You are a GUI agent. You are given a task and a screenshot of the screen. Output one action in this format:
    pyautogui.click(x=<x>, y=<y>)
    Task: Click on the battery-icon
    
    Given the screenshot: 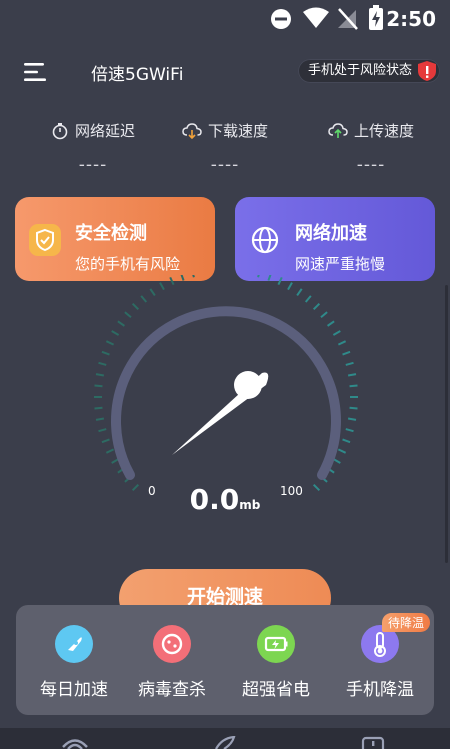 What is the action you would take?
    pyautogui.click(x=276, y=644)
    